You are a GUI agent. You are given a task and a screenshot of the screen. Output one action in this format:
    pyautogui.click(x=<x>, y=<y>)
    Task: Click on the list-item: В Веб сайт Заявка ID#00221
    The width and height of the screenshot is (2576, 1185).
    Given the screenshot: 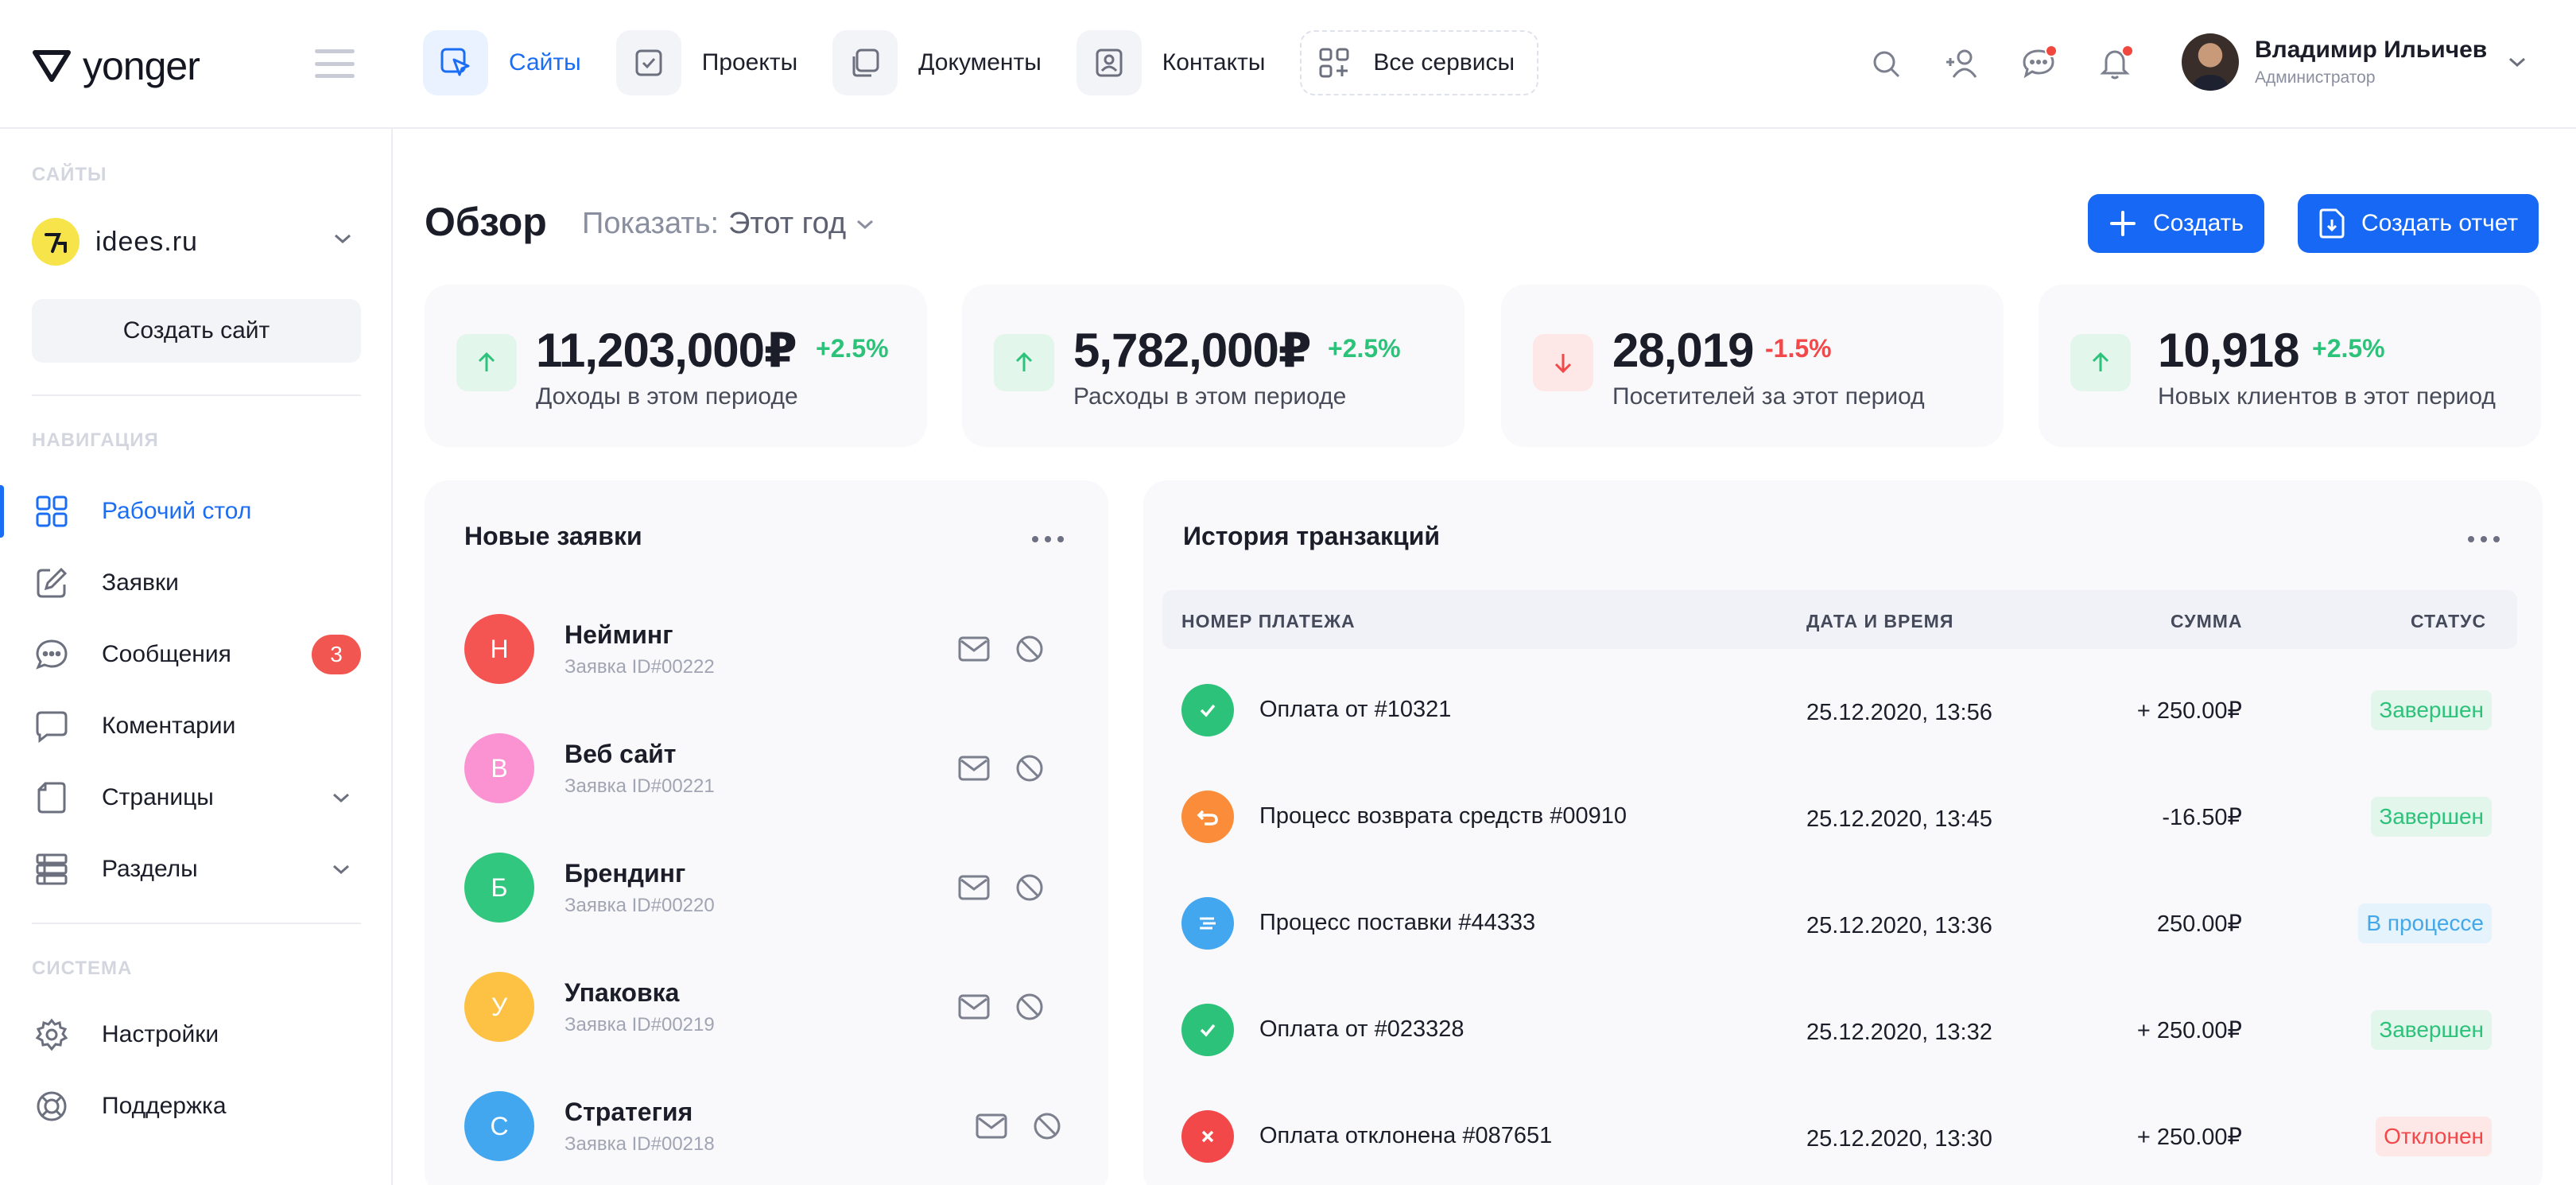 What is the action you would take?
    pyautogui.click(x=767, y=768)
    